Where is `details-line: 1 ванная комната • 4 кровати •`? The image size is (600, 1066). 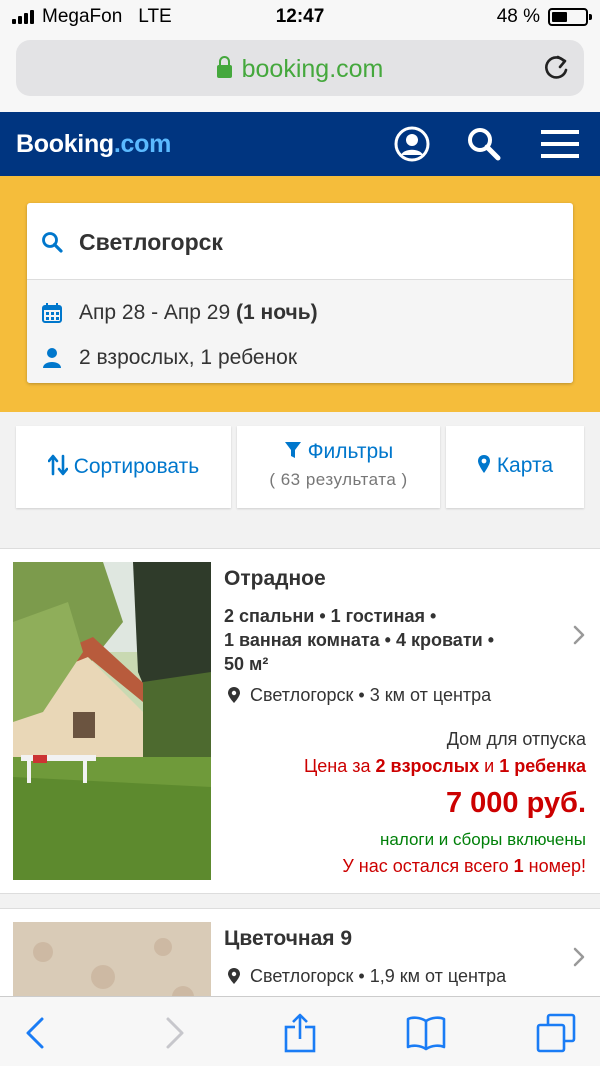
details-line: 1 ванная комната • 4 кровати • is located at coordinates (359, 640).